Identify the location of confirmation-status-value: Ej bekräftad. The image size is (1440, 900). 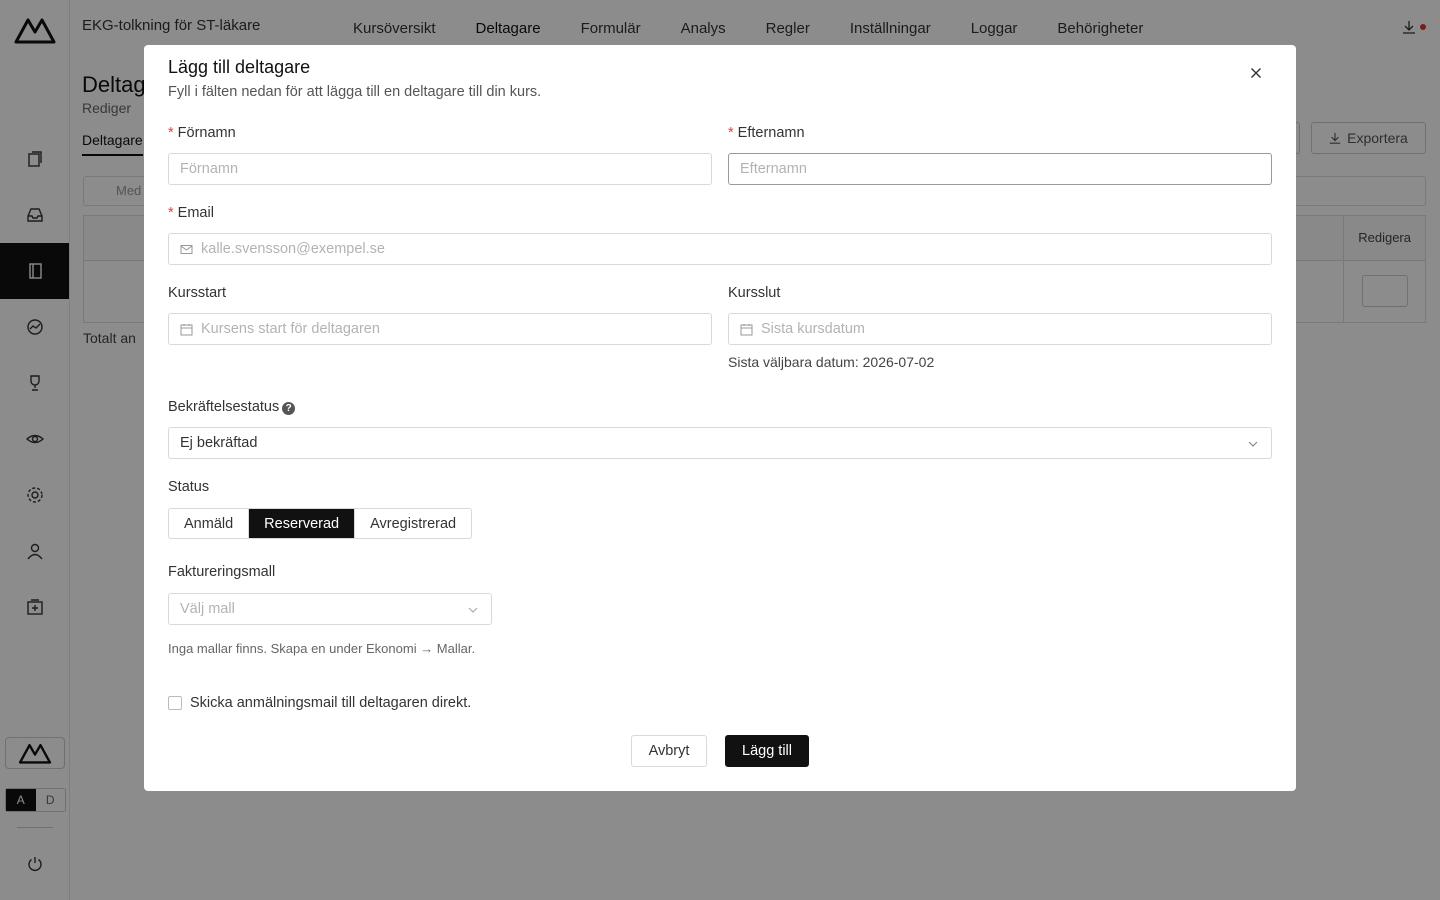
(219, 443).